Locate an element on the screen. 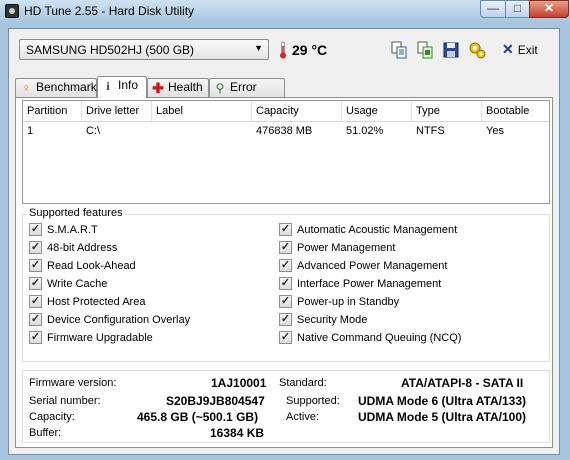 The width and height of the screenshot is (570, 460). feature-smart: ✓ S.M.A.R.T is located at coordinates (63, 231).